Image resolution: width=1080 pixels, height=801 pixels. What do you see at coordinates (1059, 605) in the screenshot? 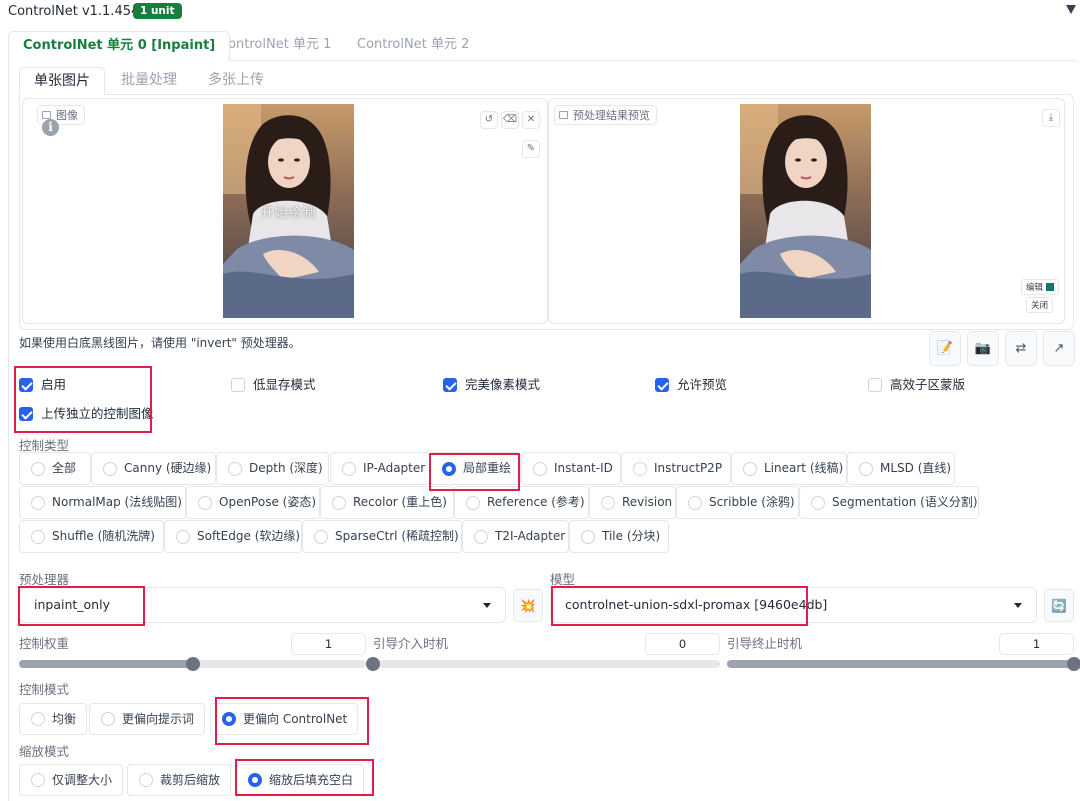
I see `refresh-models-button: 🔄` at bounding box center [1059, 605].